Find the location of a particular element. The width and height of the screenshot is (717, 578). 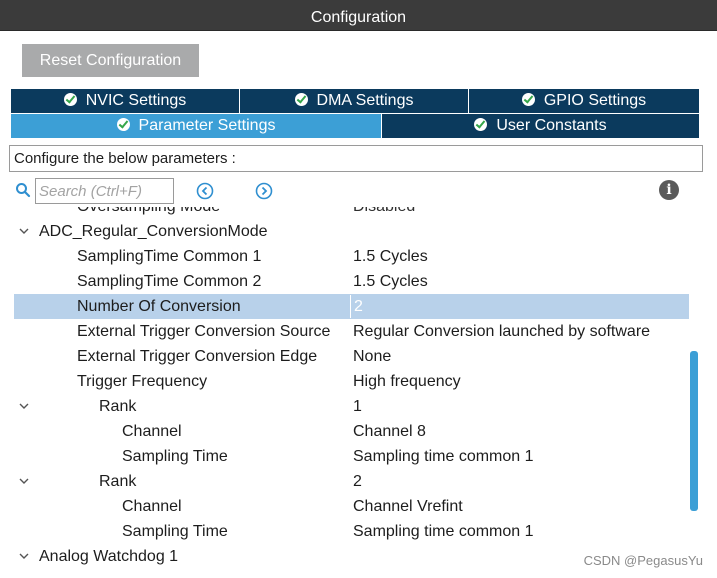

param-name: External Trigger Conversion Source is located at coordinates (204, 331).